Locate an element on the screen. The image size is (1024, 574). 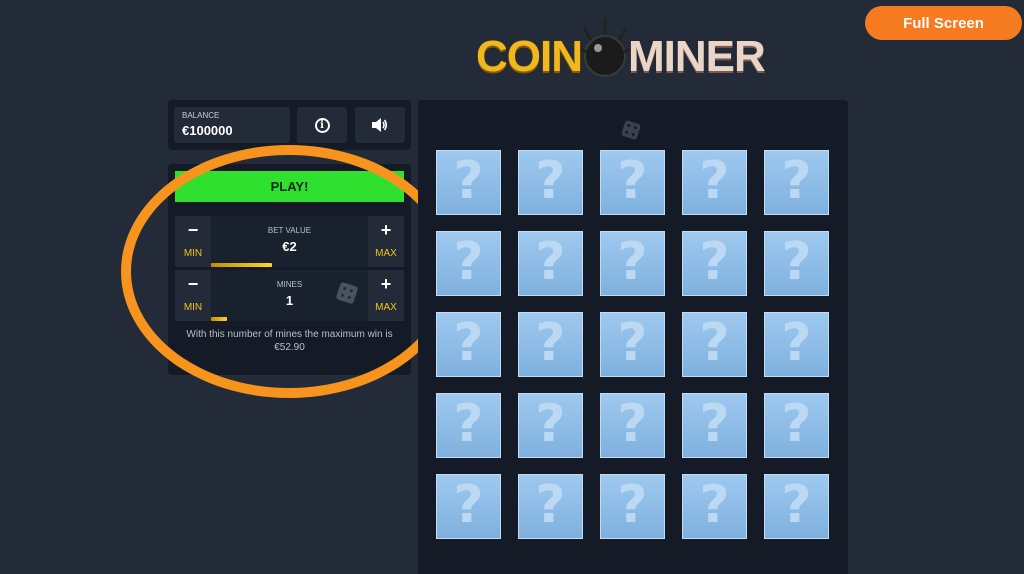
top-controls: BALANCE €100000 i is located at coordinates (289, 125).